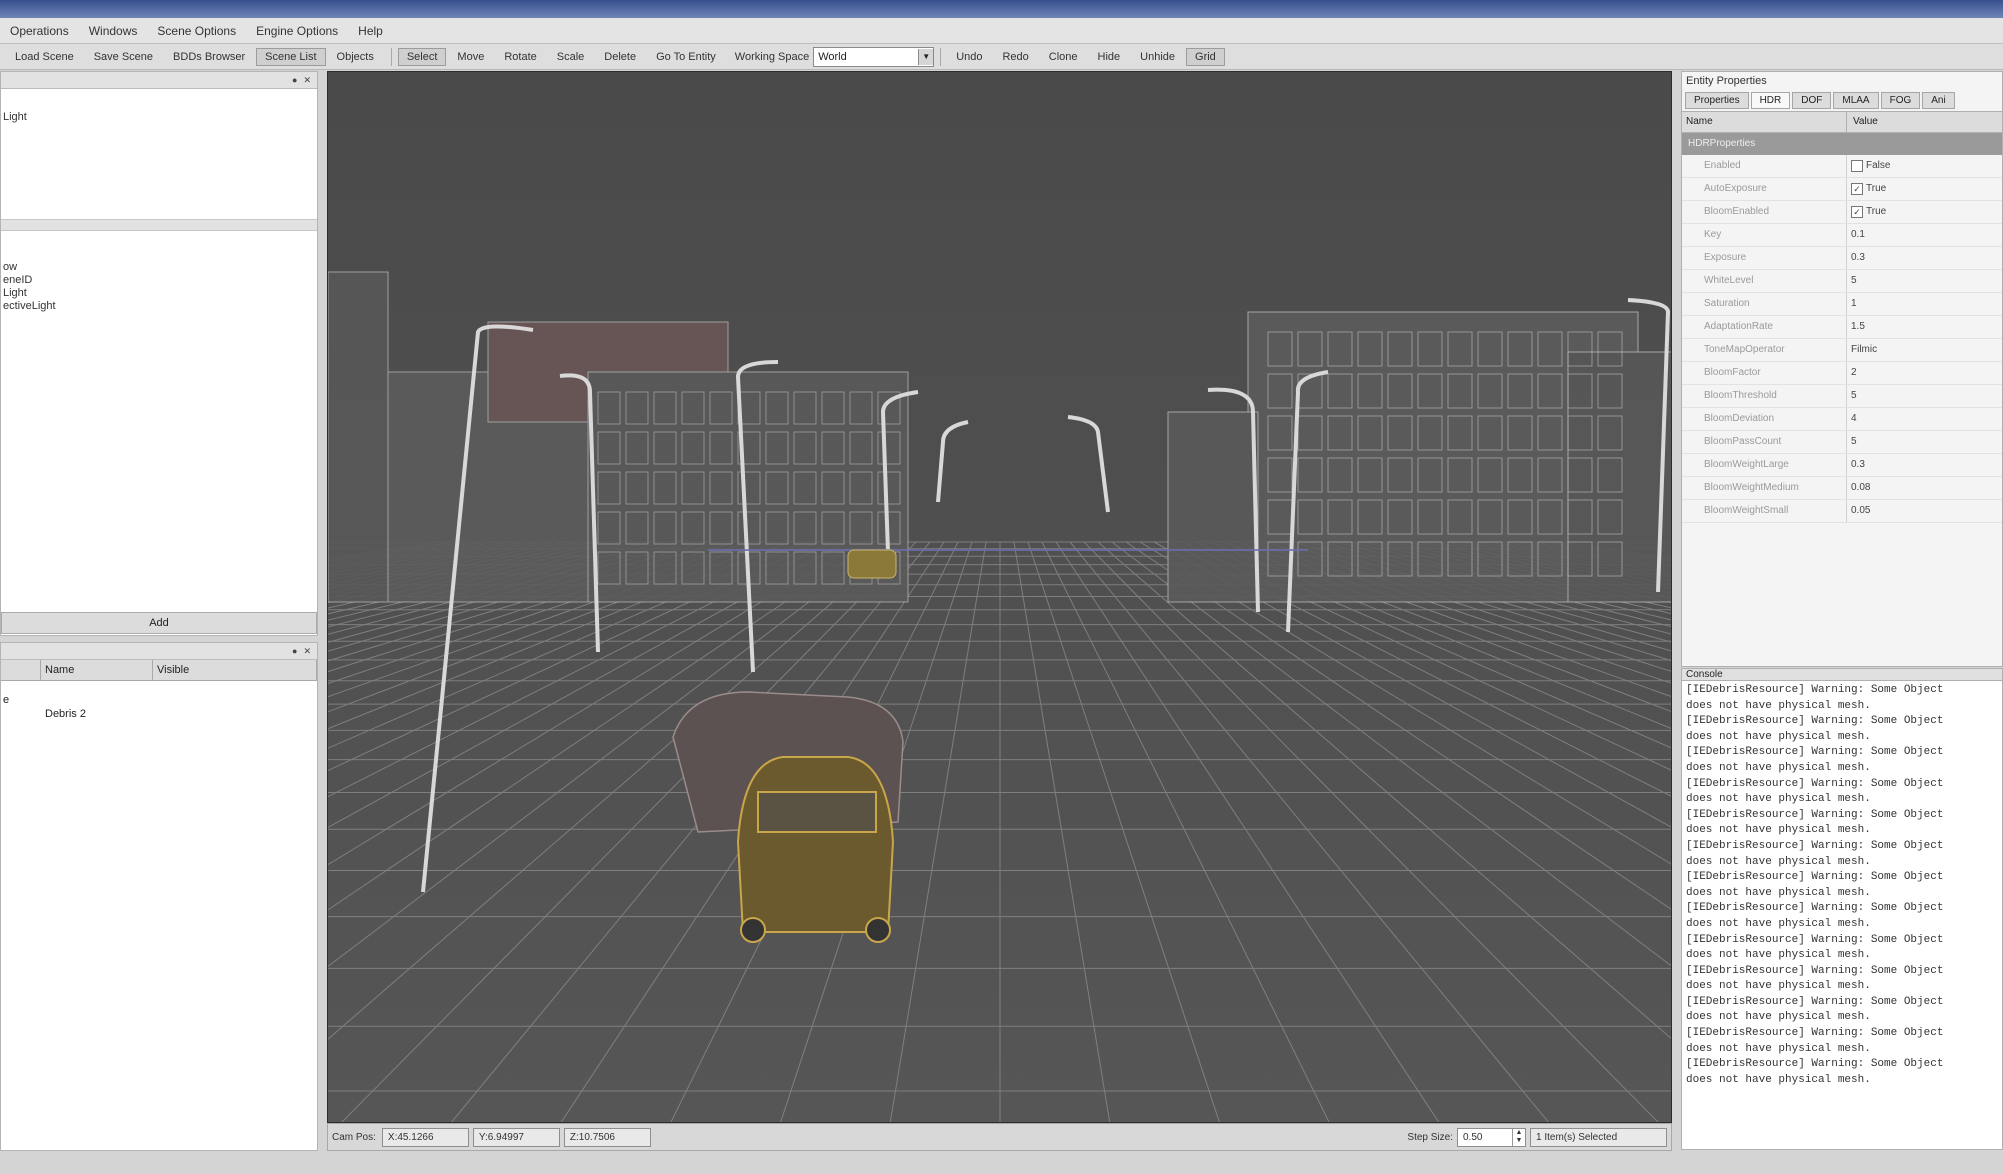 This screenshot has height=1174, width=2003. What do you see at coordinates (1815, 783) in the screenshot?
I see `console-line: [IEDebrisResource] Warning: Some Object` at bounding box center [1815, 783].